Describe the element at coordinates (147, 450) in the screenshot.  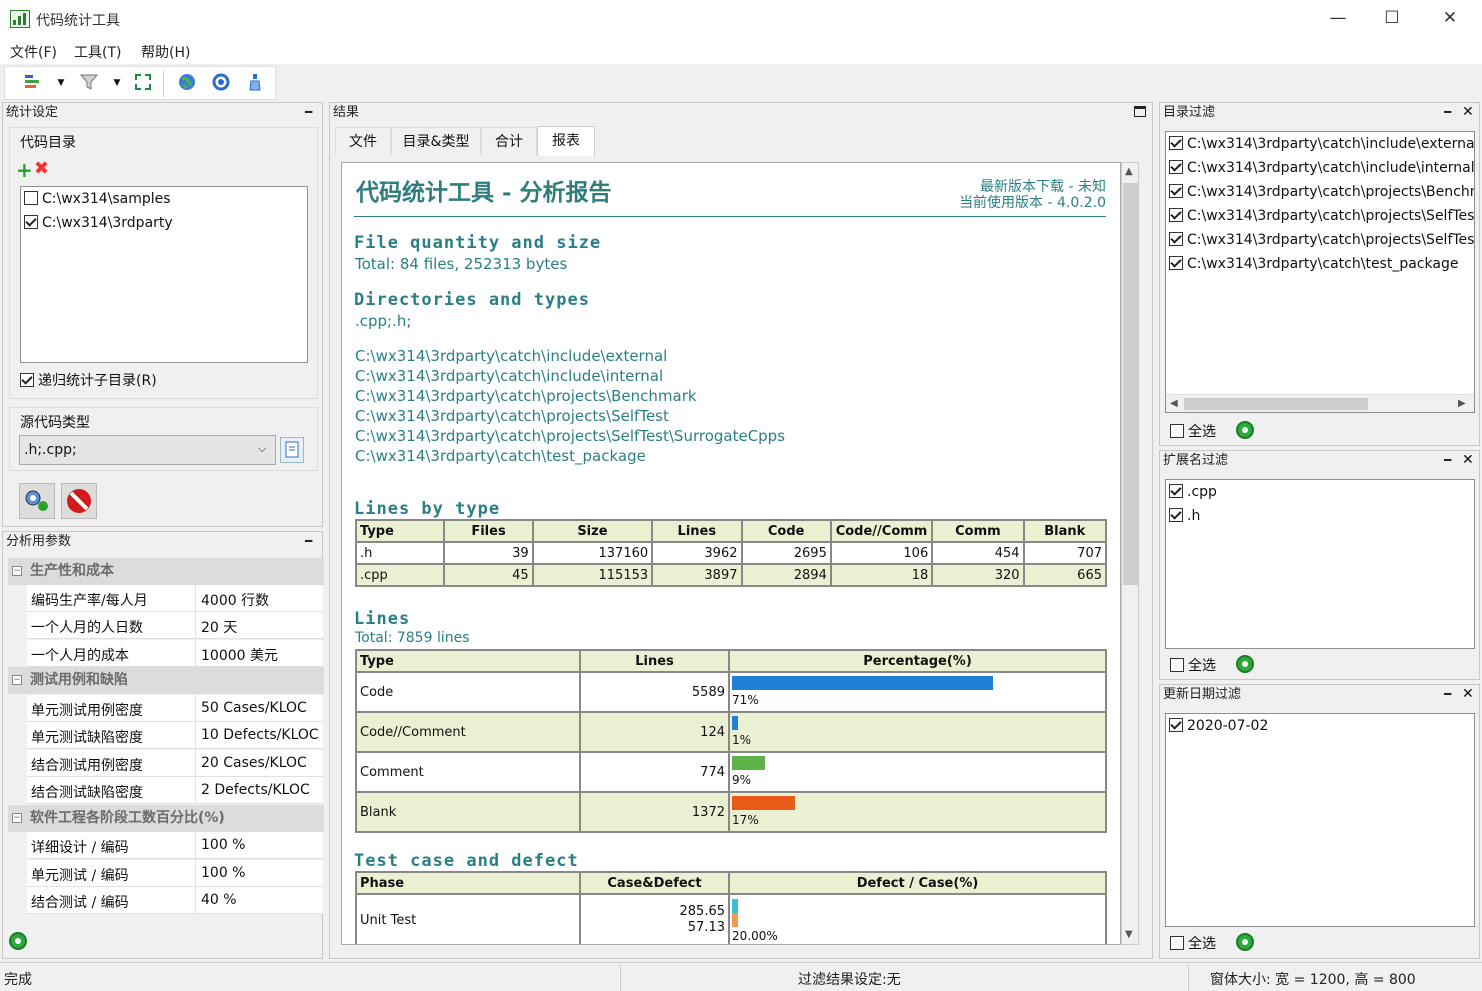
I see `source-type-select: .h;.cpp; ⌵` at that location.